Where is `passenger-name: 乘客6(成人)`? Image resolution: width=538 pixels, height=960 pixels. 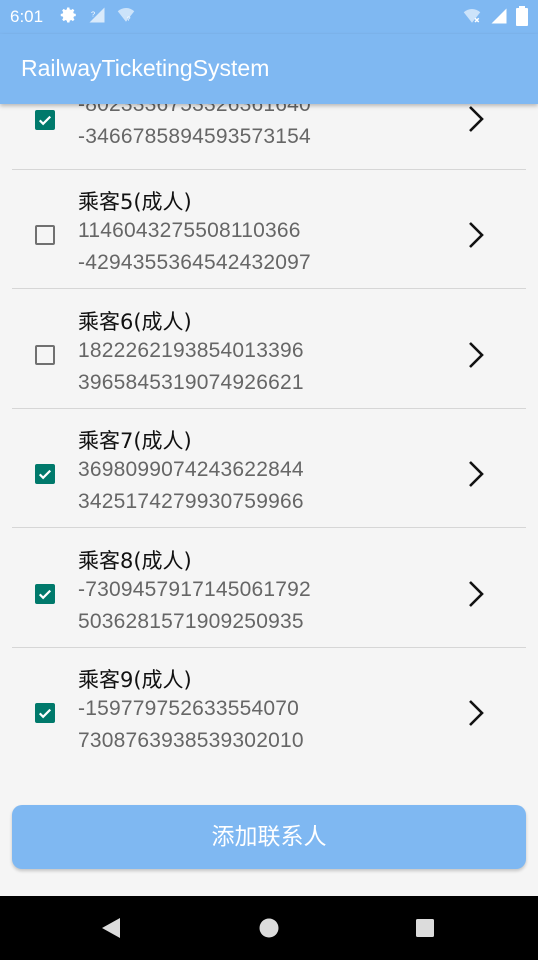 passenger-name: 乘客6(成人) is located at coordinates (135, 322).